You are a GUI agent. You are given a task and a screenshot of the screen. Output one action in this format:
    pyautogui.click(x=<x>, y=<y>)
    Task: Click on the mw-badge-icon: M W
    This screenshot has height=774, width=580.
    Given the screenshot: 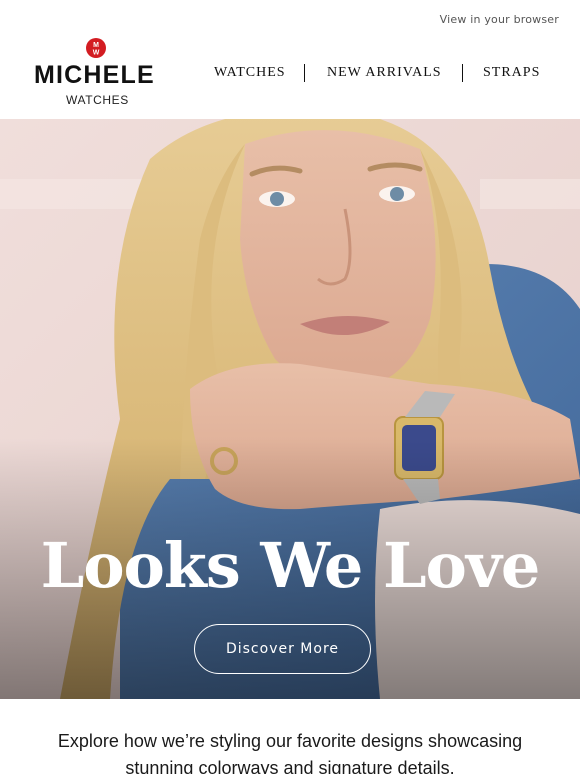 What is the action you would take?
    pyautogui.click(x=96, y=48)
    